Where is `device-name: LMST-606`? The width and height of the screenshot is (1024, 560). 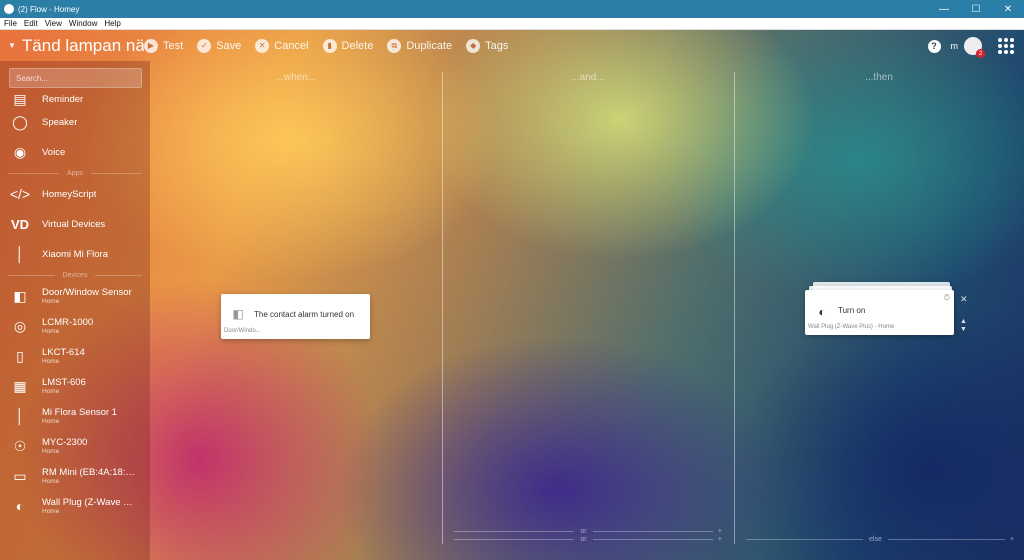 device-name: LMST-606 is located at coordinates (64, 382).